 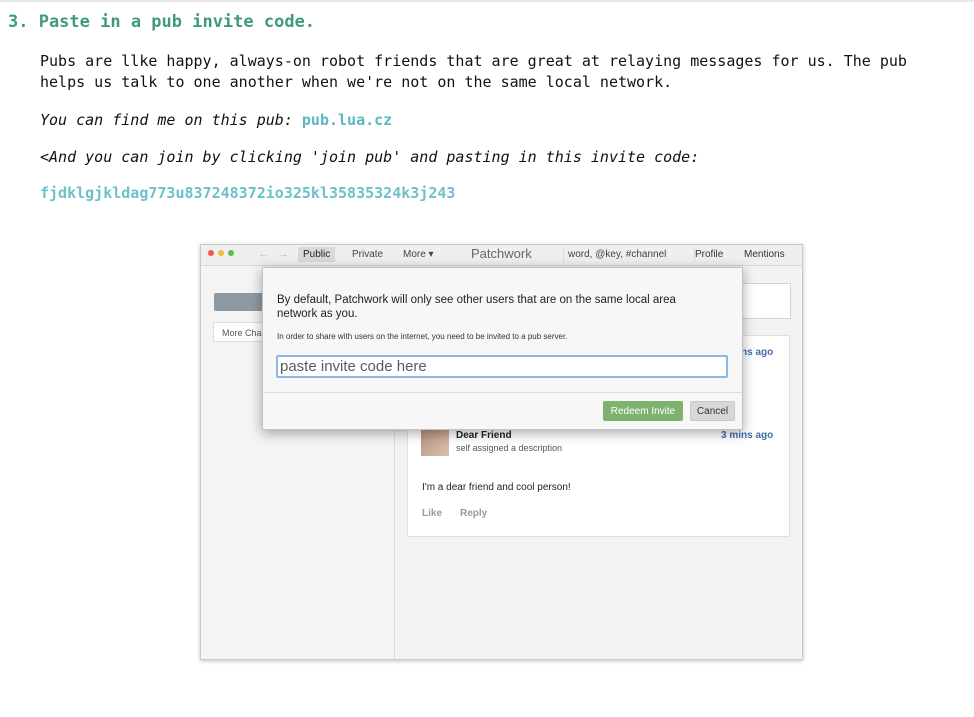 What do you see at coordinates (757, 352) in the screenshot?
I see `timestamp: ns ago` at bounding box center [757, 352].